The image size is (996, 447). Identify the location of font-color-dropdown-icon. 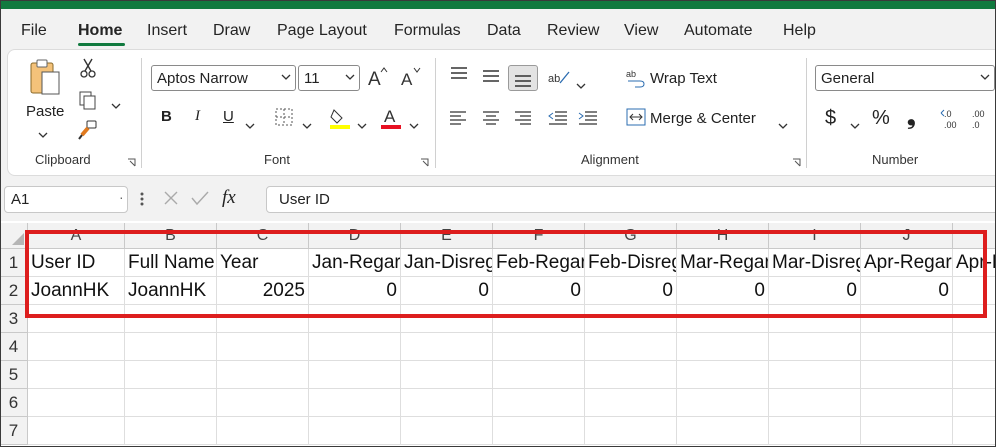
(414, 125).